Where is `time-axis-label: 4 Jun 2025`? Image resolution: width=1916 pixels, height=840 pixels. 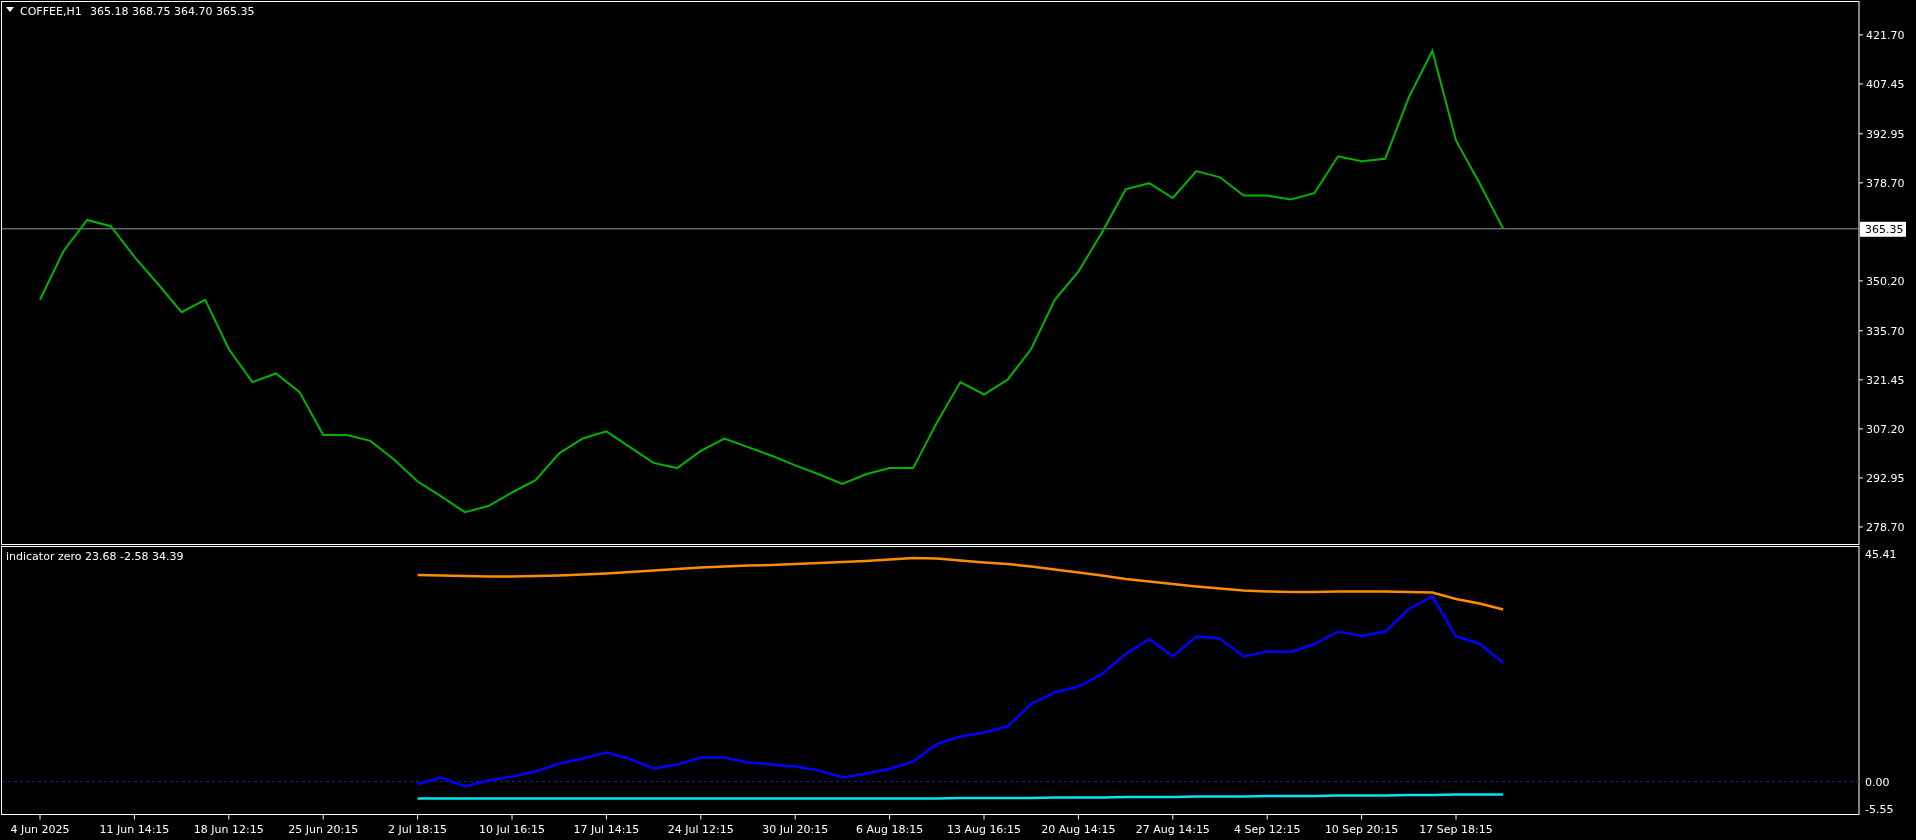 time-axis-label: 4 Jun 2025 is located at coordinates (40, 824).